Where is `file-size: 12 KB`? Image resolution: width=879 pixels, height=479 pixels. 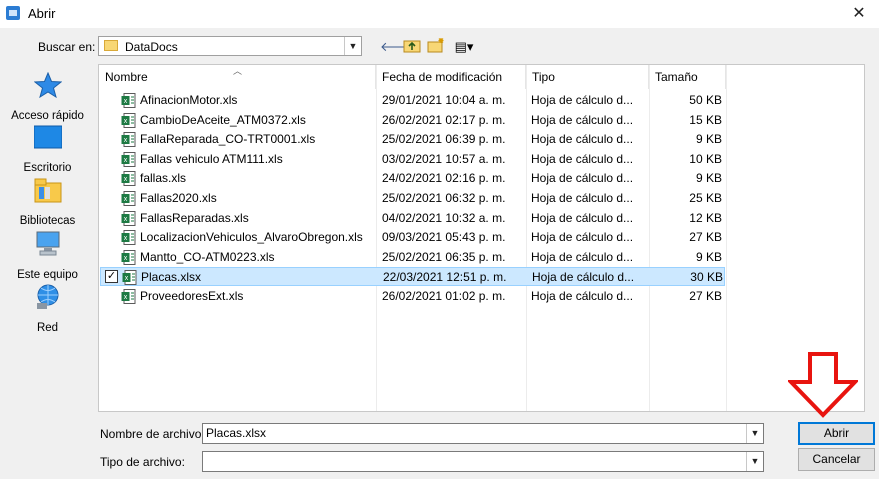 file-size: 12 KB is located at coordinates (705, 217).